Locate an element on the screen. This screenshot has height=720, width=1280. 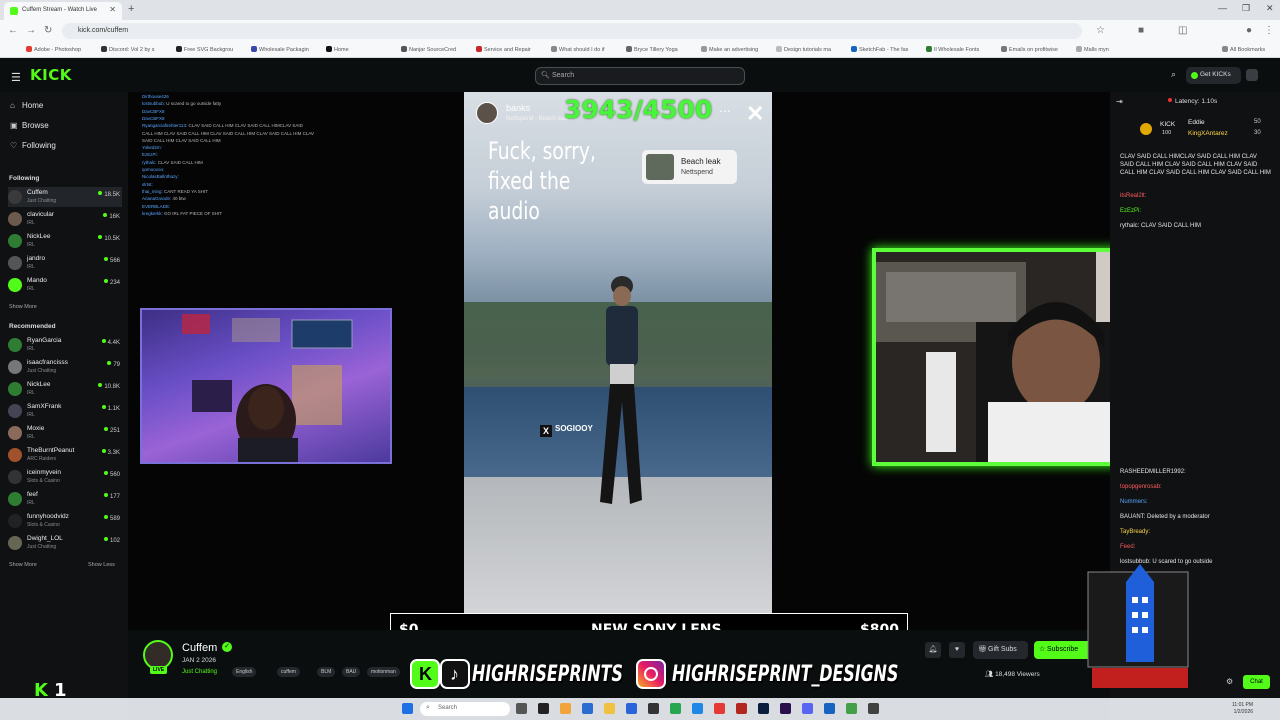
forward-icon: → is located at coordinates (31, 30).